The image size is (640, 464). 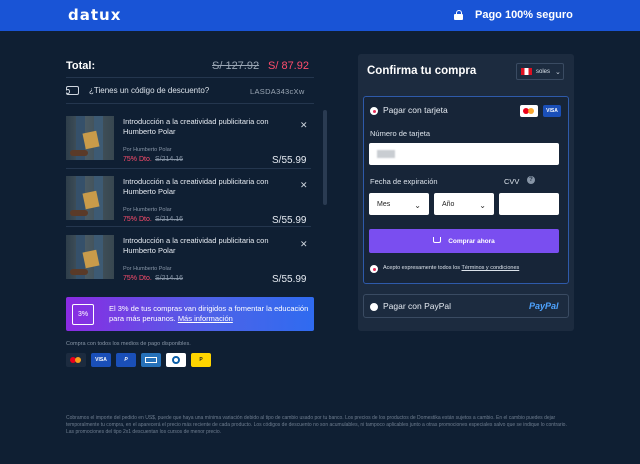 What do you see at coordinates (94, 15) in the screenshot?
I see `logo: datux` at bounding box center [94, 15].